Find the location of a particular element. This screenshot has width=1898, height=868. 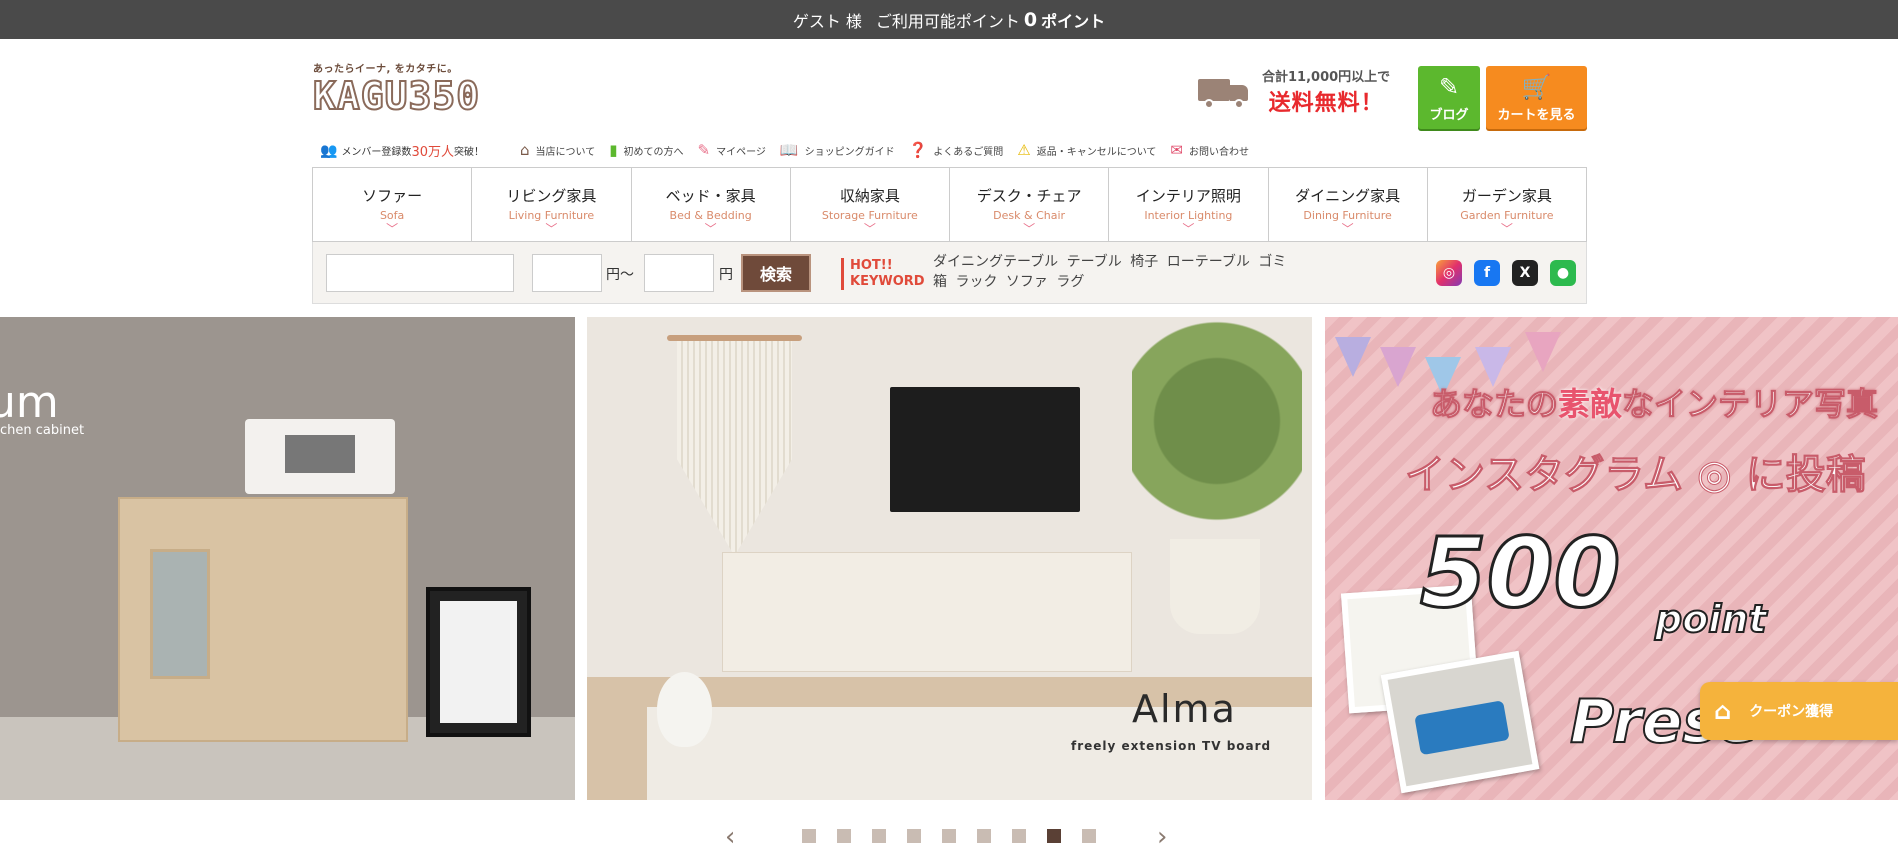

campaign-point-label: point is located at coordinates (1711, 619).